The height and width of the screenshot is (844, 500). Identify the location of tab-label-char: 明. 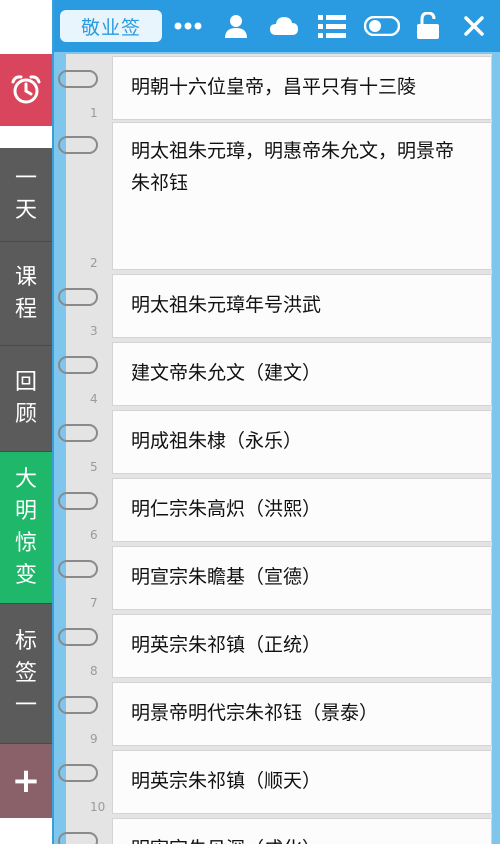
(25, 511).